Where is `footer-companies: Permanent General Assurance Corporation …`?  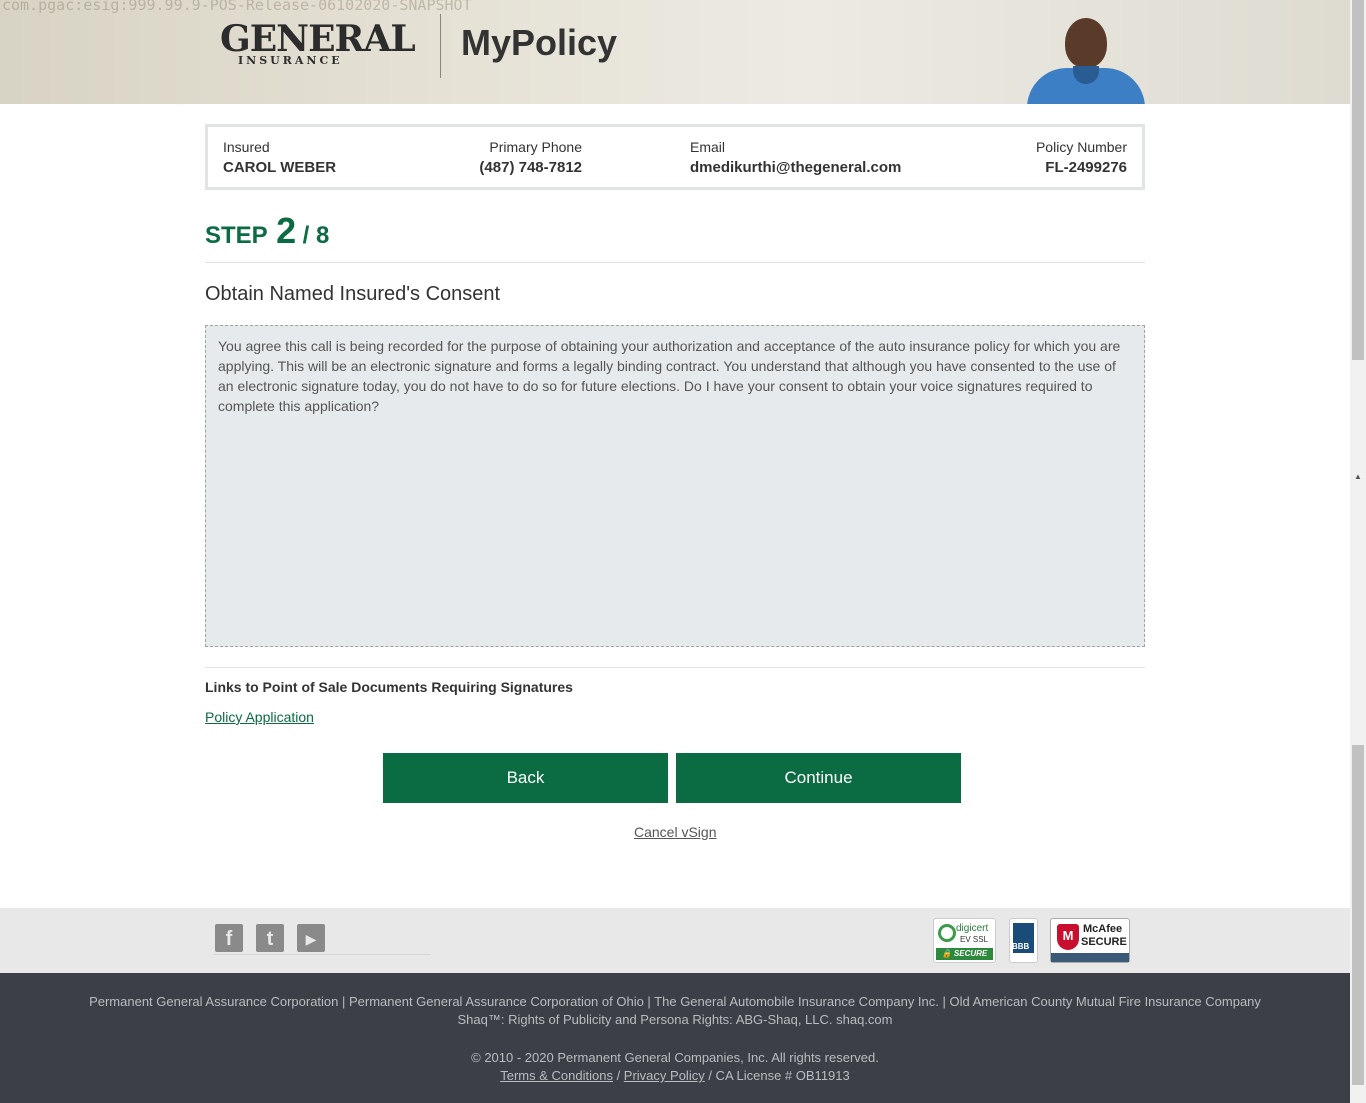 footer-companies: Permanent General Assurance Corporation … is located at coordinates (675, 1001).